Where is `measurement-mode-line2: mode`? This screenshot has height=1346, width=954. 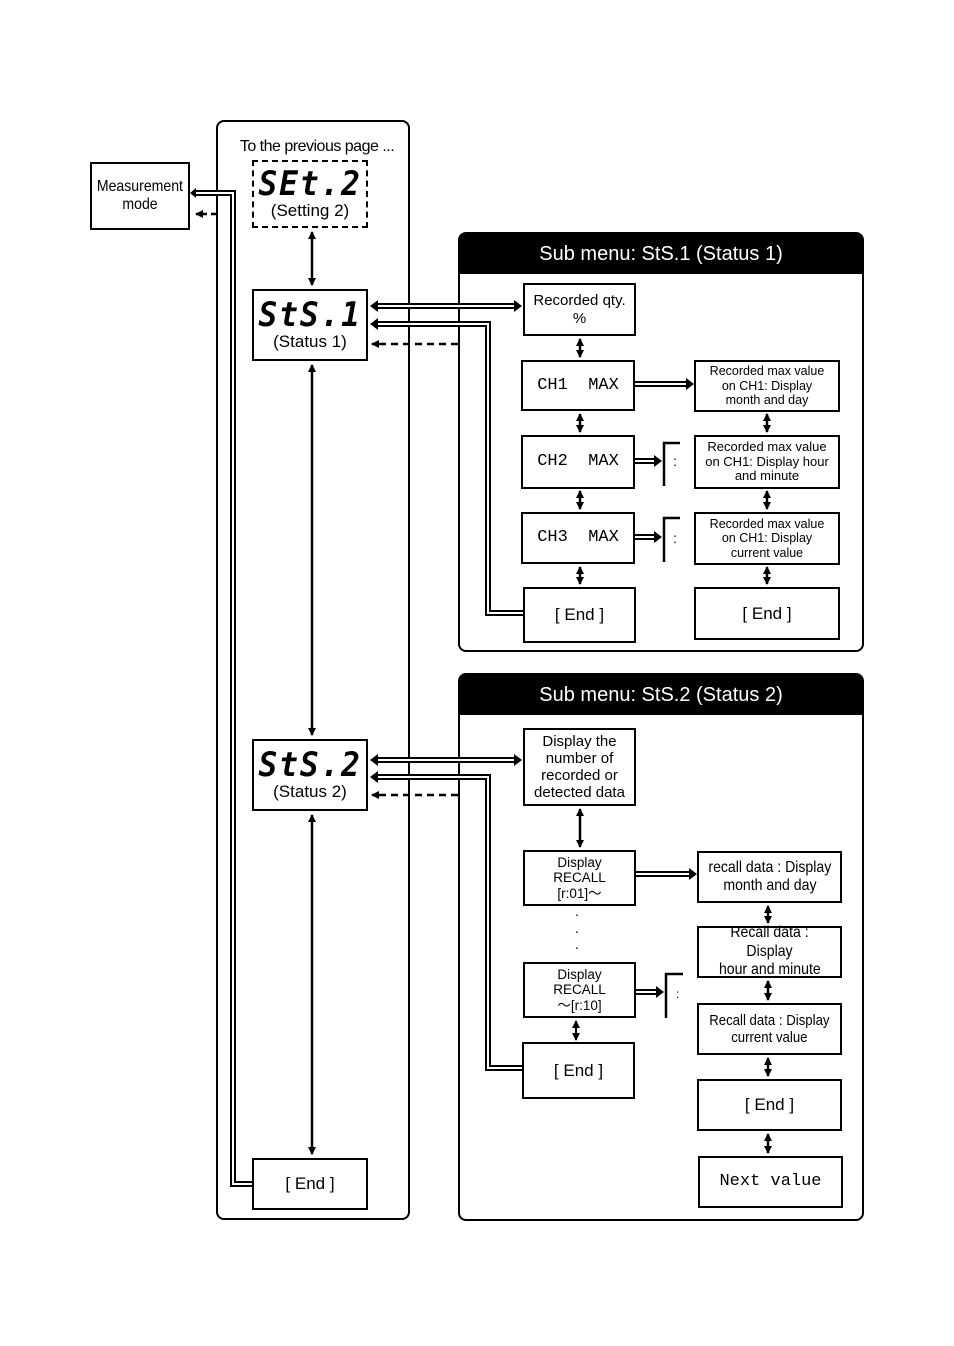 measurement-mode-line2: mode is located at coordinates (140, 204).